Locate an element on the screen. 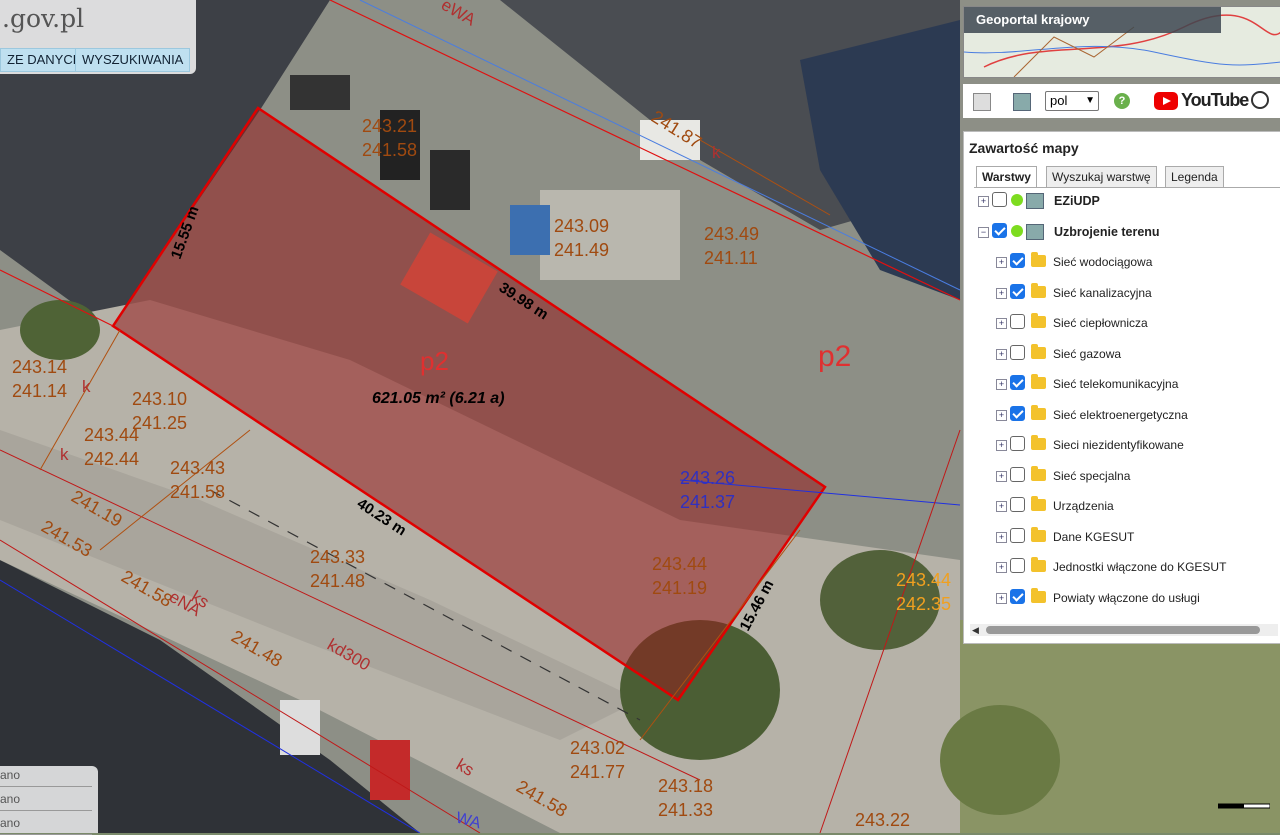 Image resolution: width=1280 pixels, height=835 pixels. layer-row: + EZiUDP is located at coordinates (1122, 201).